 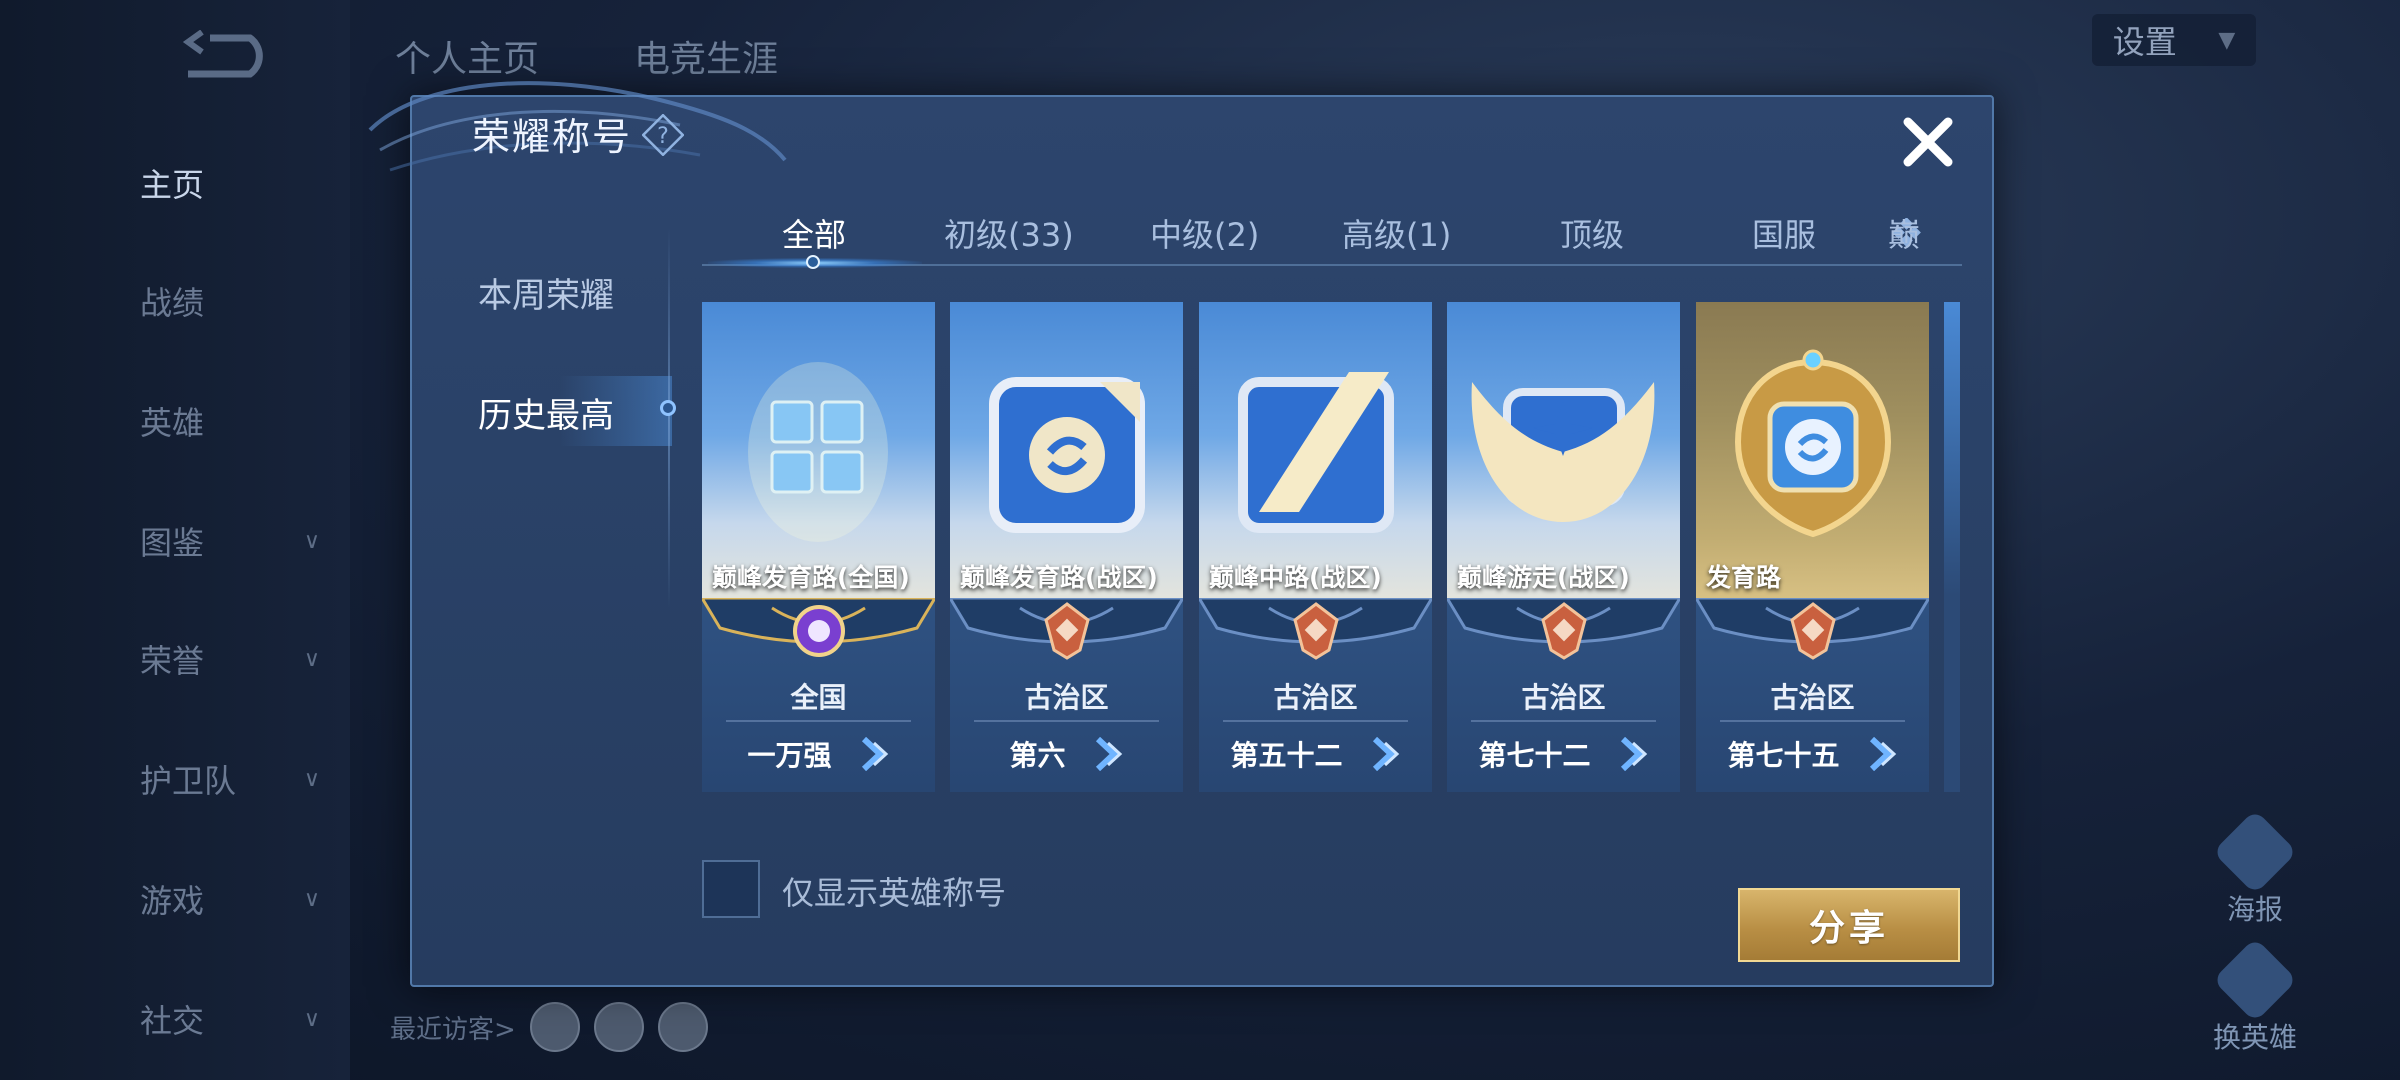 I want to click on glowing-grid-emblem-icon, so click(x=818, y=452).